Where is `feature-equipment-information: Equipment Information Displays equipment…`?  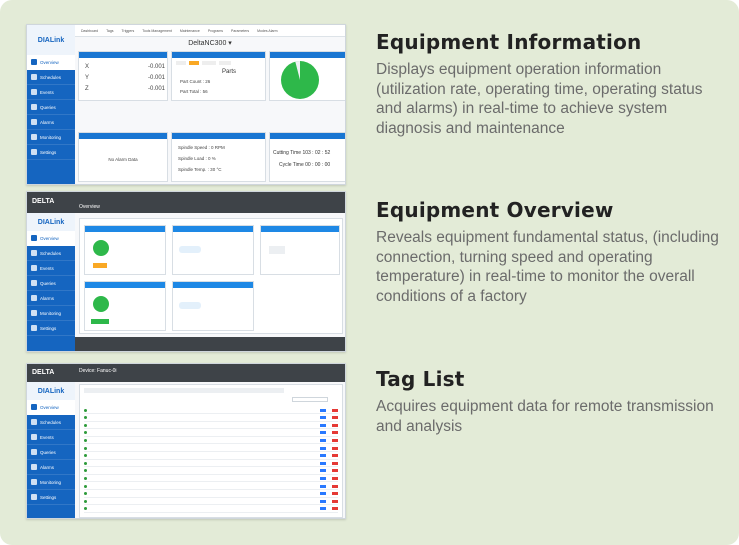 feature-equipment-information: Equipment Information Displays equipment… is located at coordinates (551, 84).